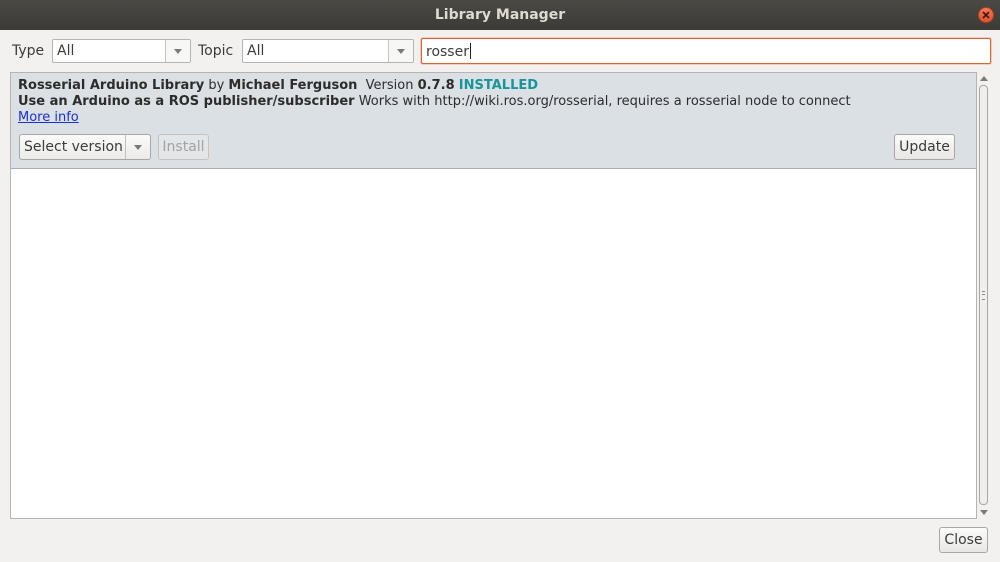 This screenshot has width=1000, height=562. I want to click on filter-bar: Type All Topic All rosser, so click(500, 51).